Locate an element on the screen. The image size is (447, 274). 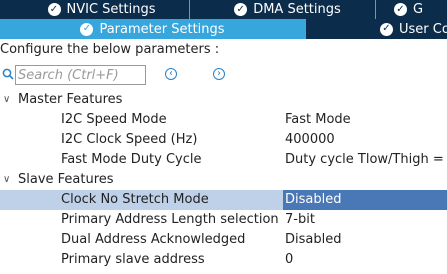
parameter-row-selected: Clock No Stretch Mode Disabled is located at coordinates (223, 200).